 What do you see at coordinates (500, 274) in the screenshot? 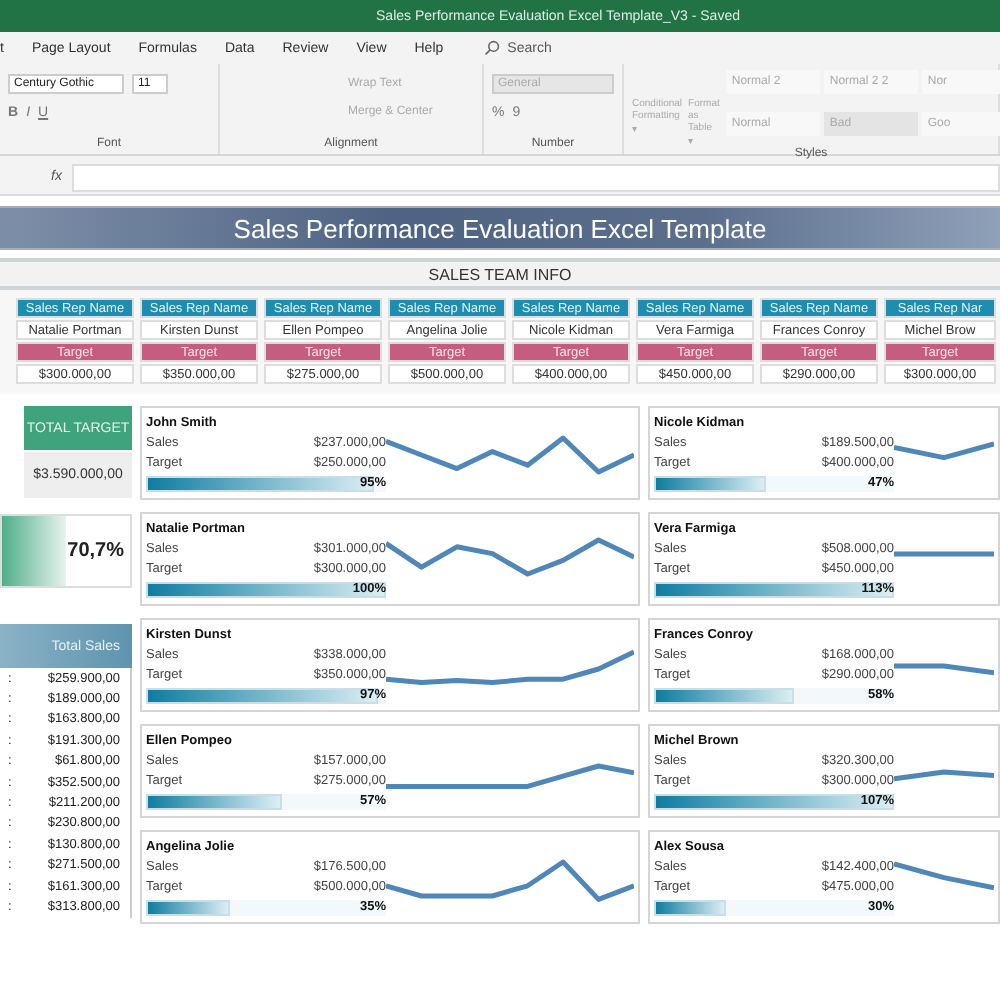
I see `section-heading: SALES TEAM INFO` at bounding box center [500, 274].